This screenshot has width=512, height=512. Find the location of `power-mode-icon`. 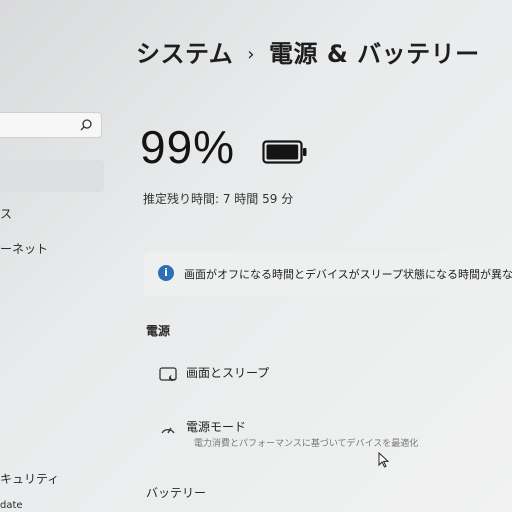

power-mode-icon is located at coordinates (168, 430).